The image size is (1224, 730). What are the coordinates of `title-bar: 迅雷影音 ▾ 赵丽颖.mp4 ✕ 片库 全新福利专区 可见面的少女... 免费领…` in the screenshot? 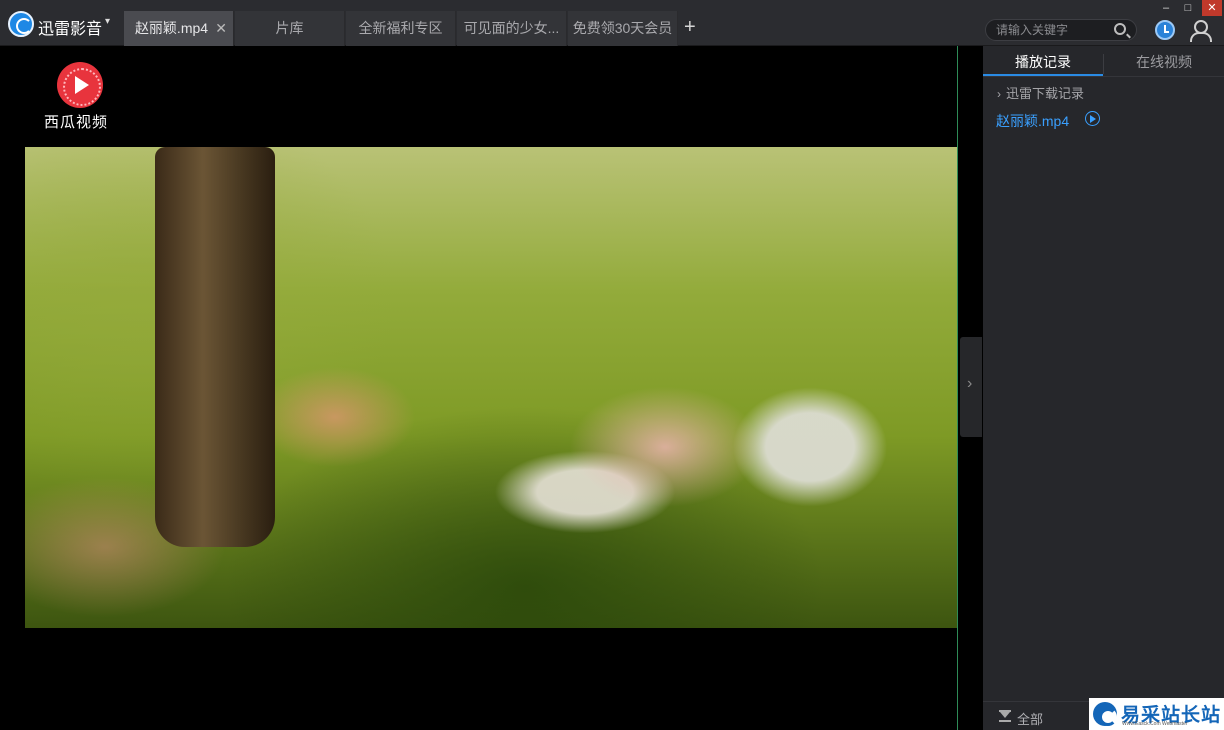 It's located at (612, 23).